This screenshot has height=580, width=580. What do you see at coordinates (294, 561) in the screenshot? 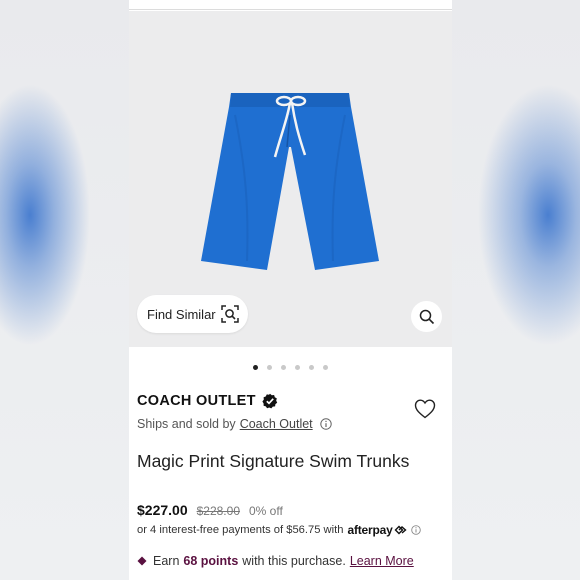
I see `rewards-suffix: with this purchase.` at bounding box center [294, 561].